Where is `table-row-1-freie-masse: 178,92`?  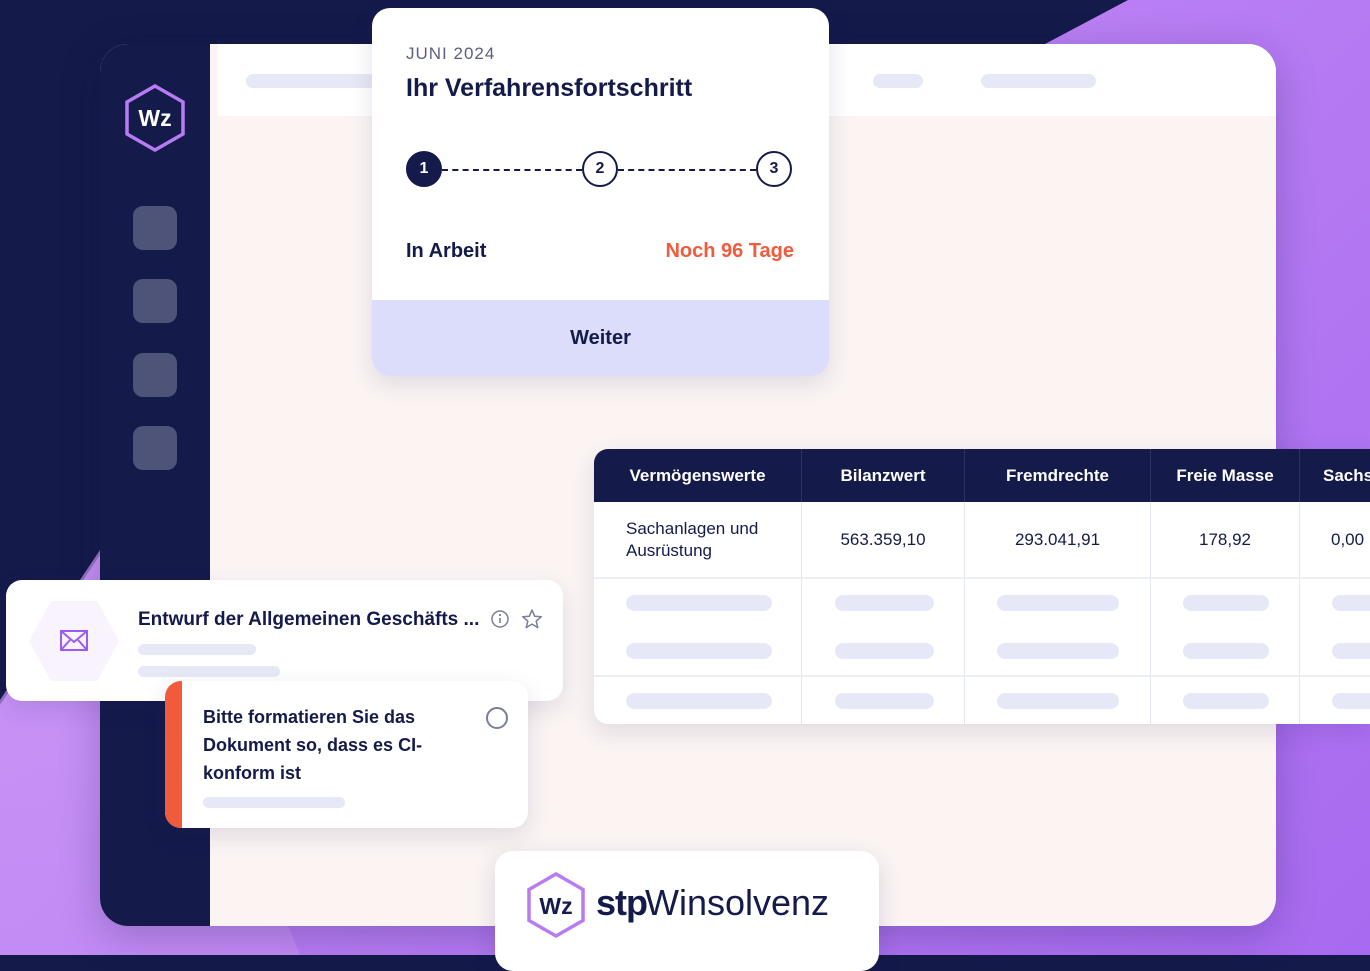 table-row-1-freie-masse: 178,92 is located at coordinates (1225, 539).